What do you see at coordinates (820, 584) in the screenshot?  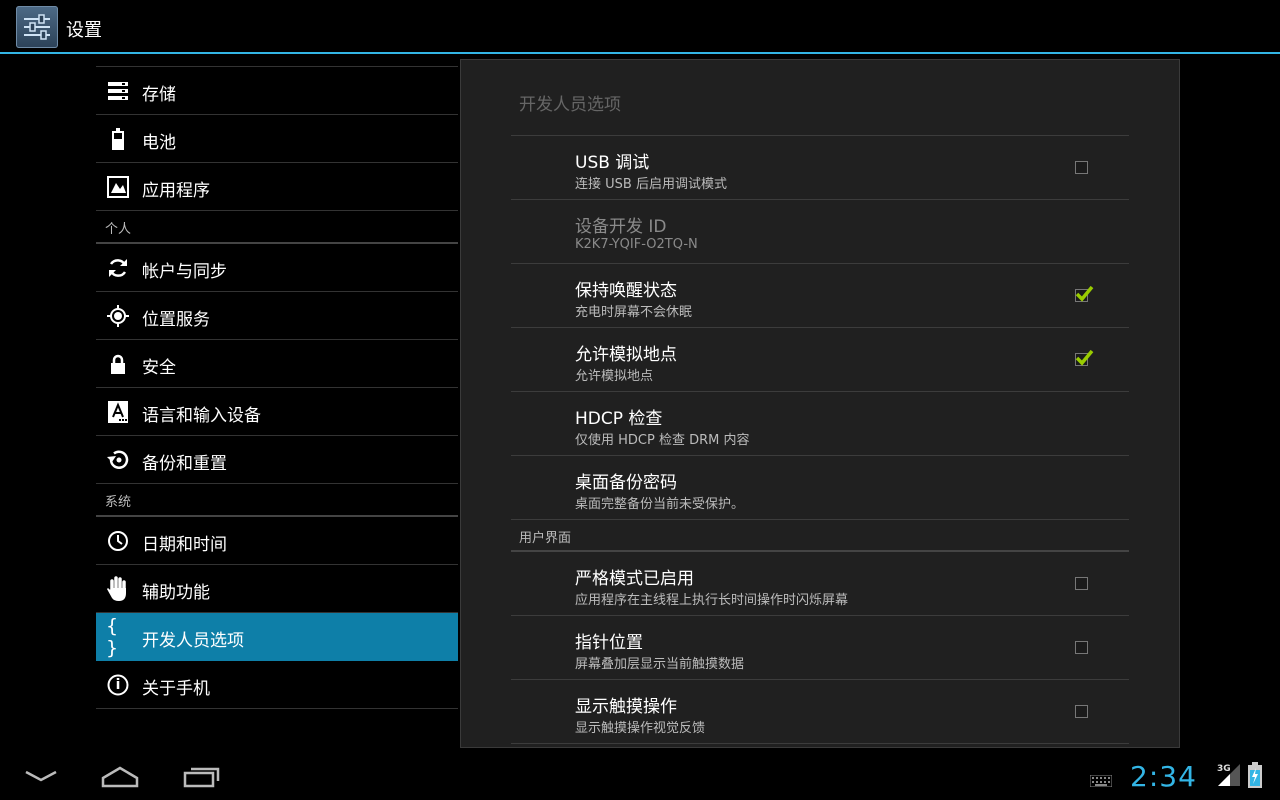 I see `pref-strict-mode: 严格模式已启用 应用程序在主线程上执行长时间操作时闪烁屏幕` at bounding box center [820, 584].